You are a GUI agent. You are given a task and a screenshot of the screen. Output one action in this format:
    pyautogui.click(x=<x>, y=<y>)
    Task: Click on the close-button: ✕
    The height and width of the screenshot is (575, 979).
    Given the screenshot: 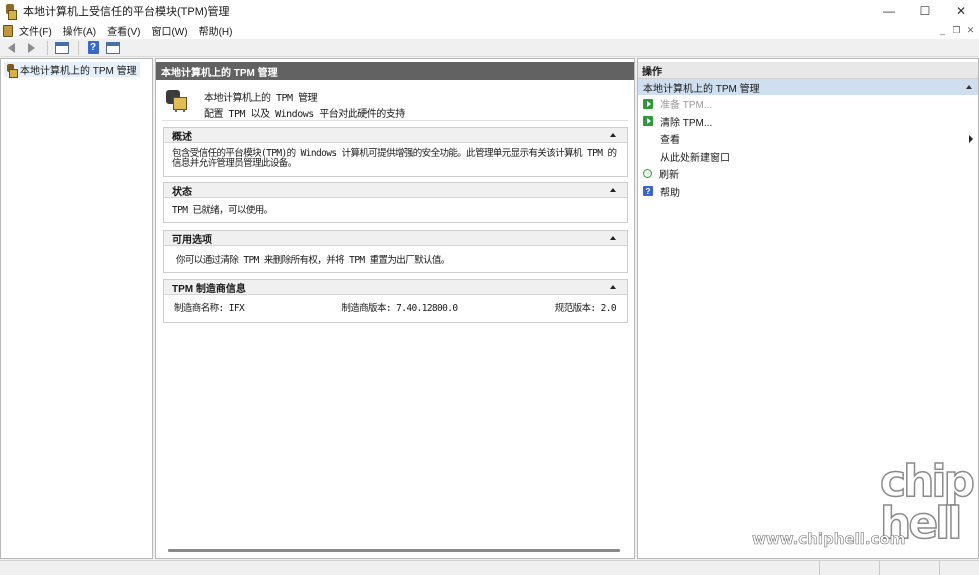 What is the action you would take?
    pyautogui.click(x=961, y=11)
    